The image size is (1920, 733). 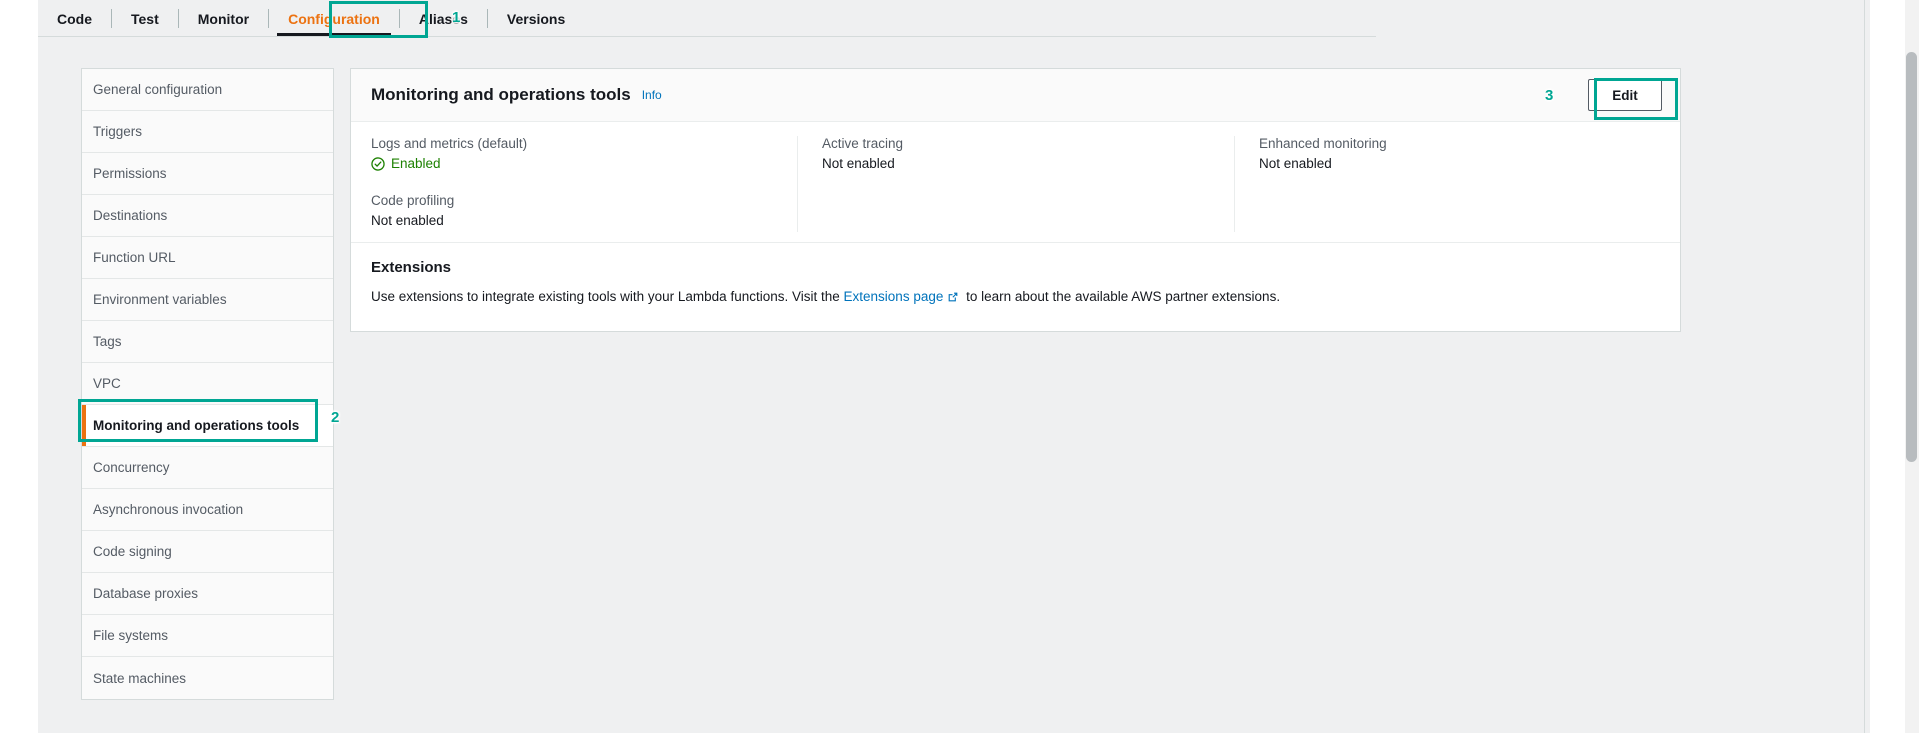 What do you see at coordinates (107, 341) in the screenshot?
I see `sidebar-item-label: Tags` at bounding box center [107, 341].